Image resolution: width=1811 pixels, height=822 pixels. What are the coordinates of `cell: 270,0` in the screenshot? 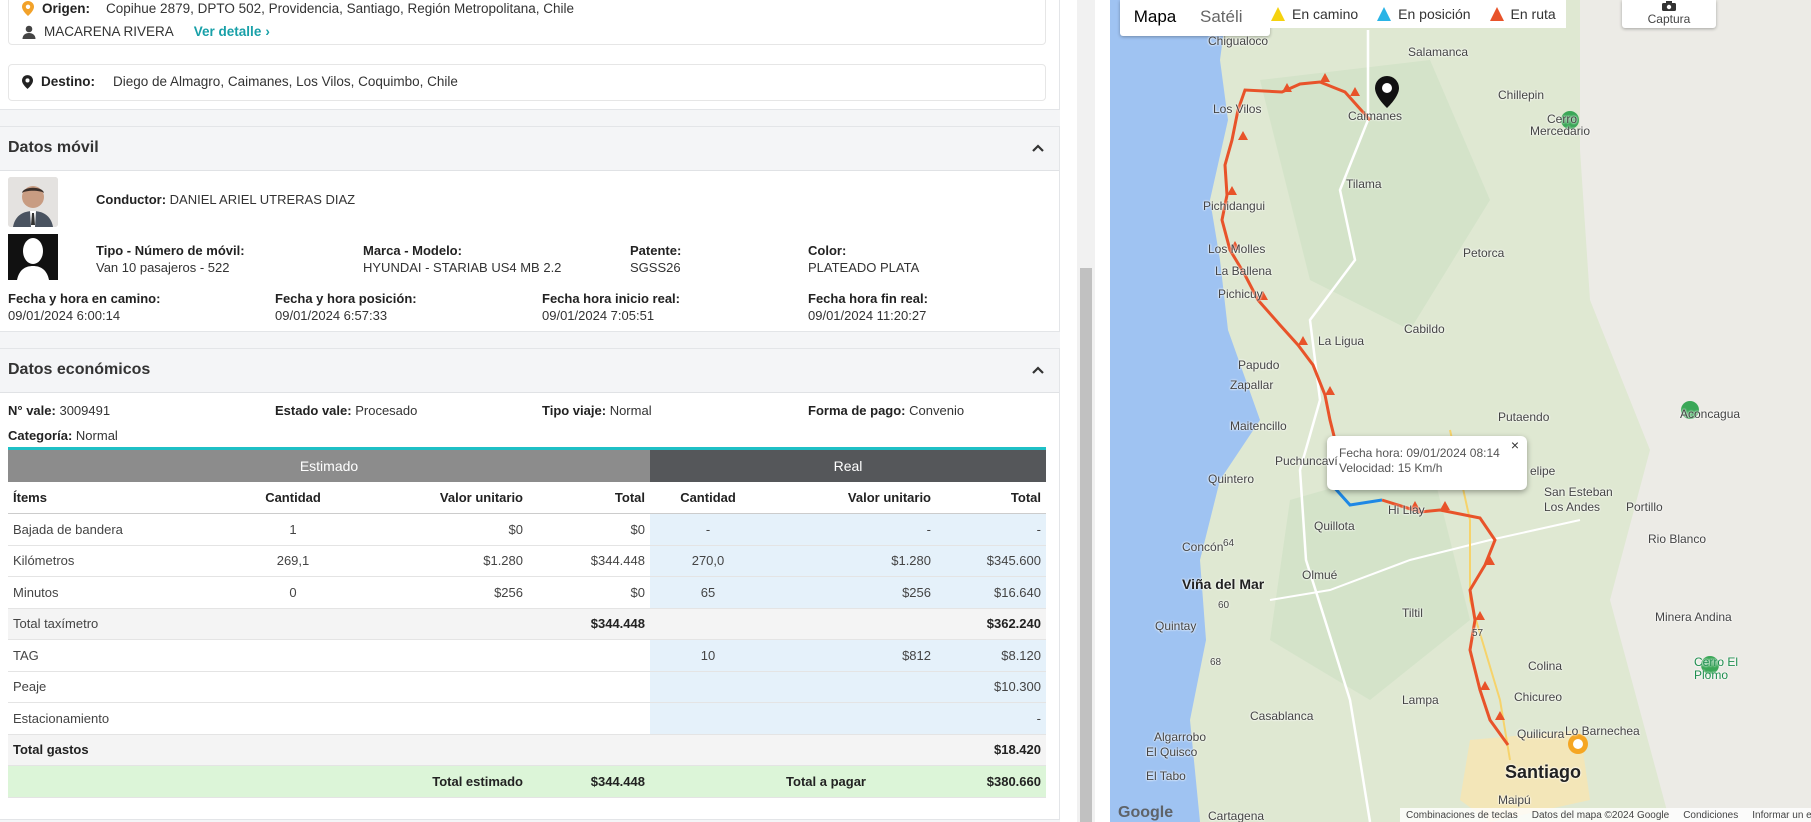 It's located at (708, 561).